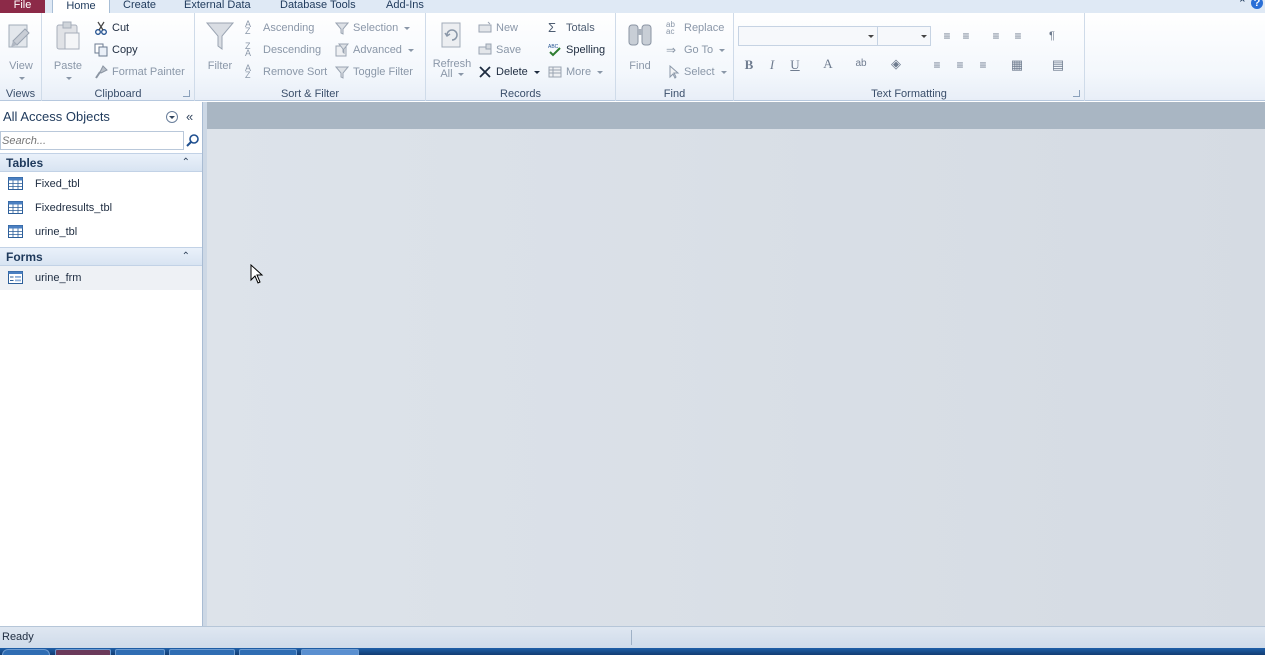 The image size is (1265, 655). What do you see at coordinates (1052, 36) in the screenshot?
I see `paragraph-direction-icon: ¶` at bounding box center [1052, 36].